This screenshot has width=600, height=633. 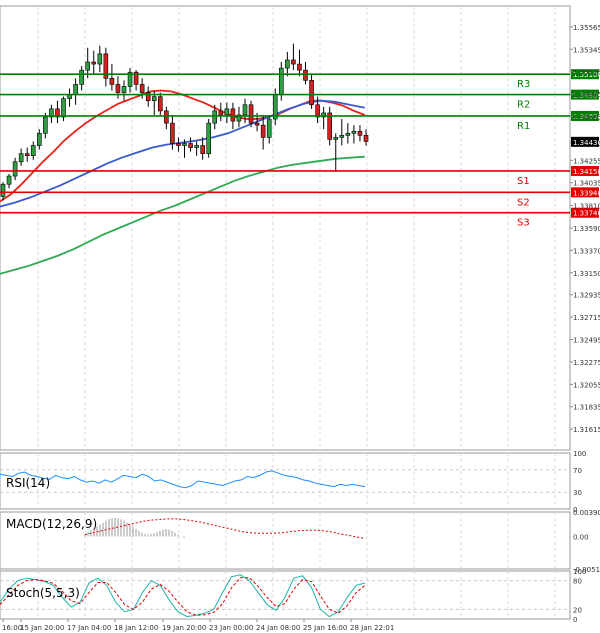 I want to click on stoch-tick-label: 20, so click(x=577, y=610).